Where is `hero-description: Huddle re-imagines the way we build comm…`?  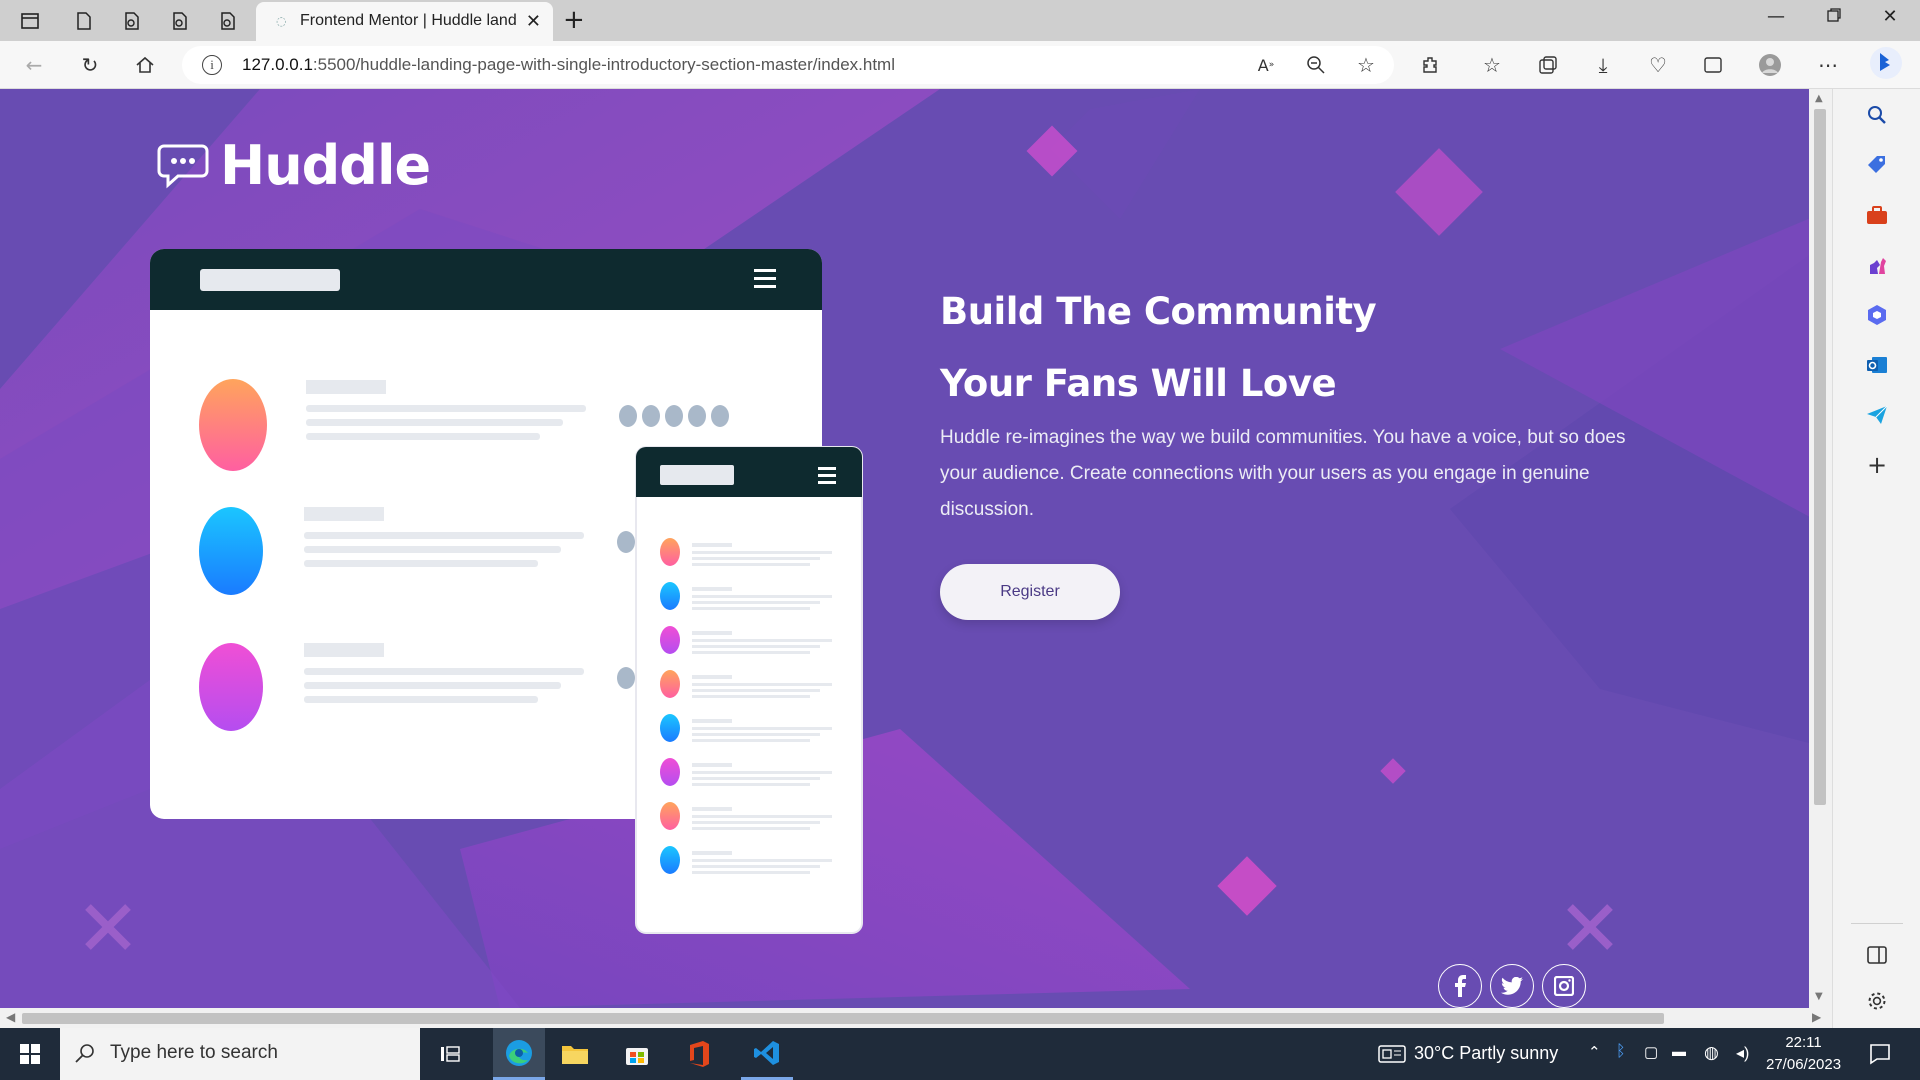
hero-description: Huddle re-imagines the way we build comm… is located at coordinates (1283, 473).